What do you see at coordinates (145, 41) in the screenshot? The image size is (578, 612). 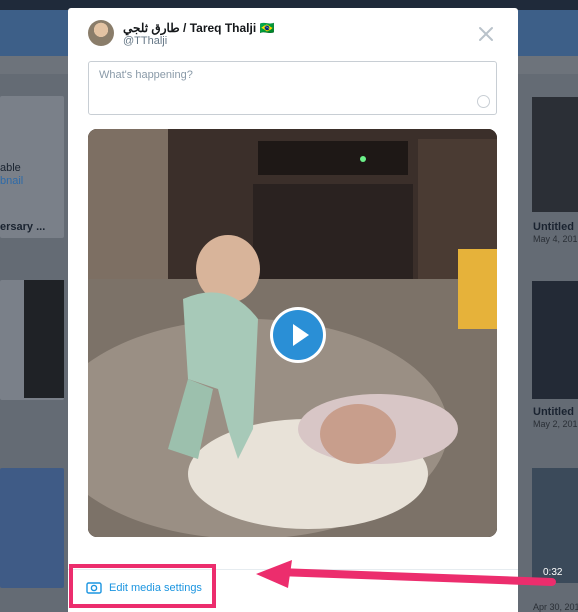 I see `user-handle: @TThalji` at bounding box center [145, 41].